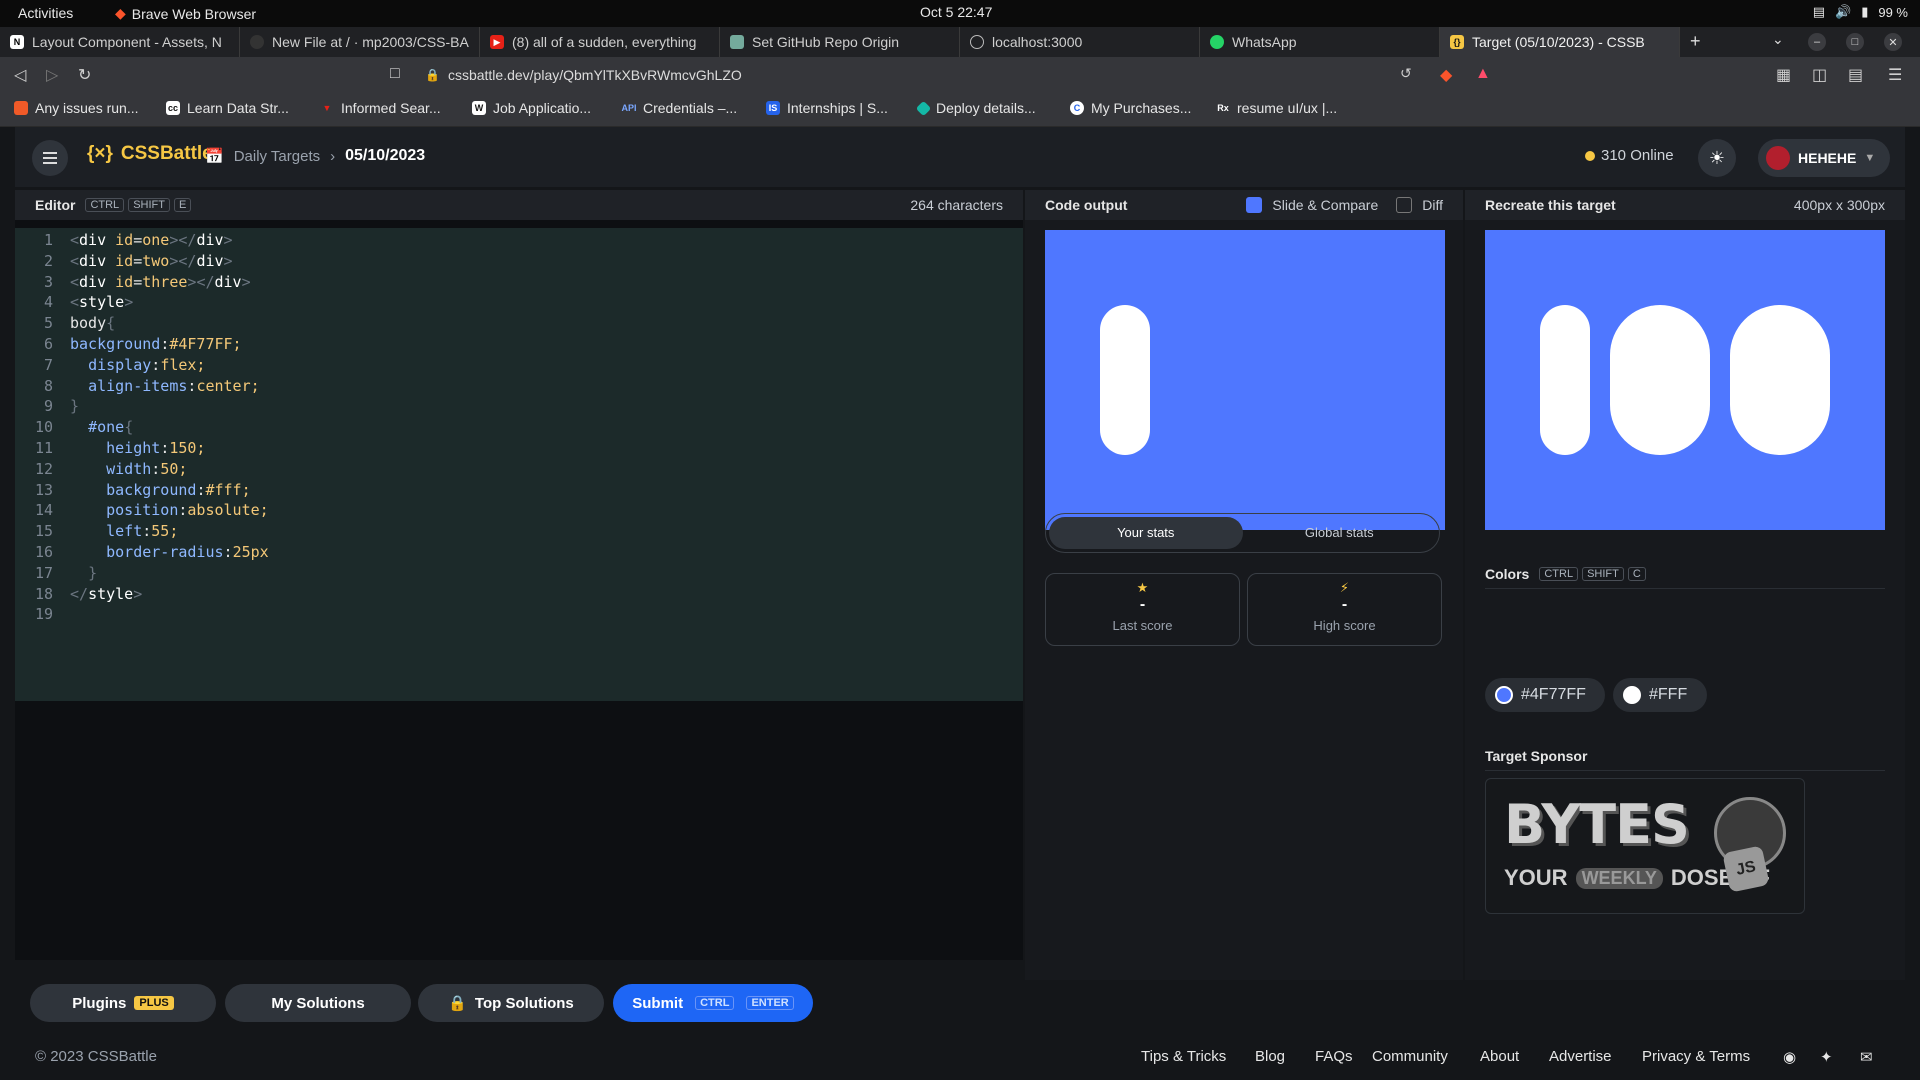 This screenshot has width=1920, height=1080. I want to click on bookmark-favicon-icon: API, so click(629, 108).